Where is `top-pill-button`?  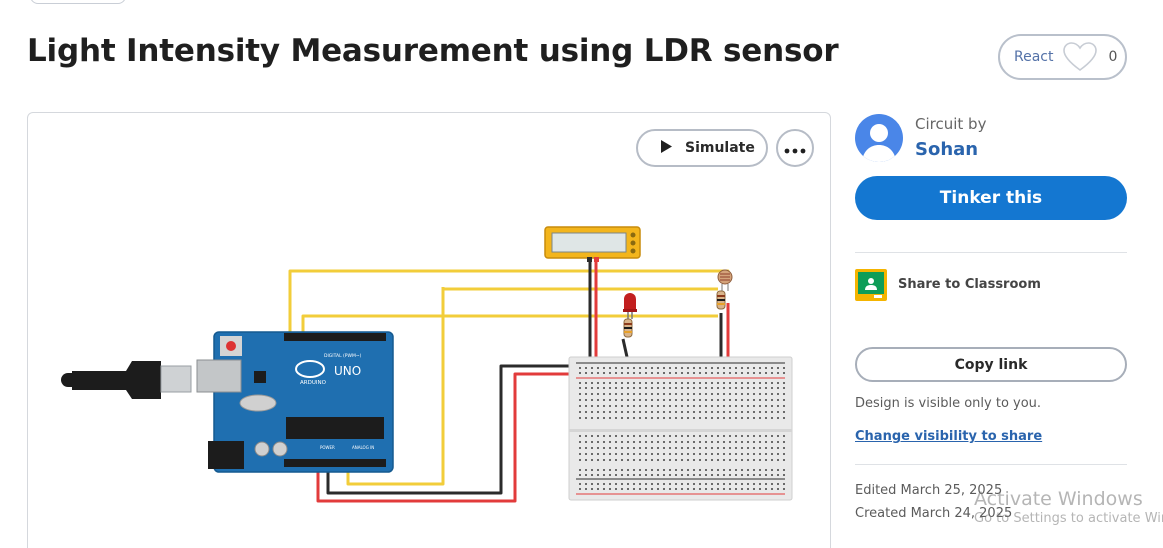 top-pill-button is located at coordinates (78, 2).